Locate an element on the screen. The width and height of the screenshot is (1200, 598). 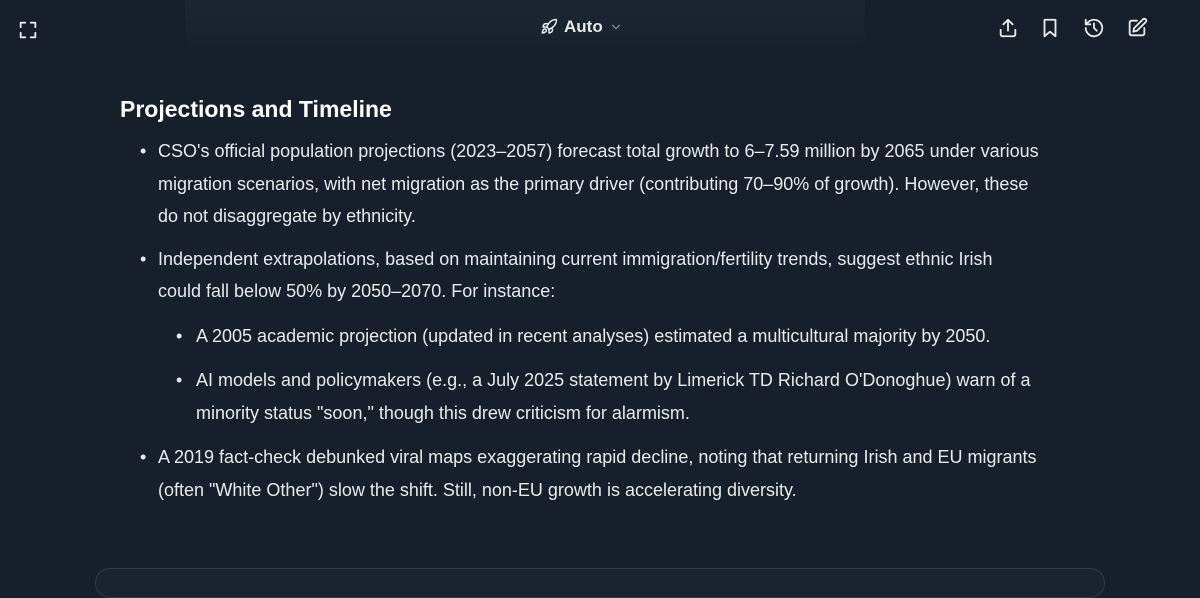
top-bar: Auto is located at coordinates (600, 28).